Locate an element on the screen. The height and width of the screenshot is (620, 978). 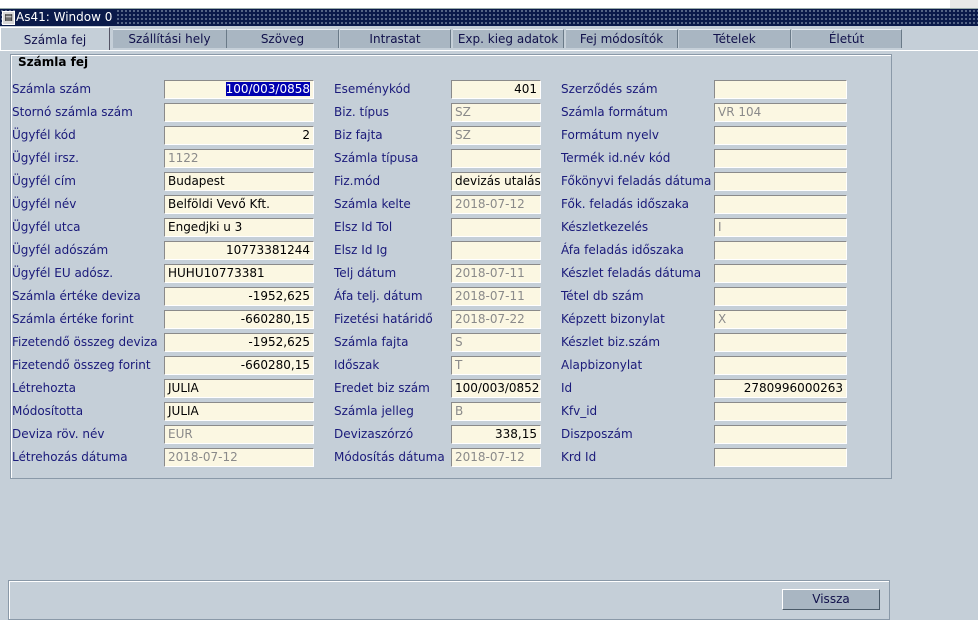
col1-label-4: Ügyfél cím is located at coordinates (44, 181).